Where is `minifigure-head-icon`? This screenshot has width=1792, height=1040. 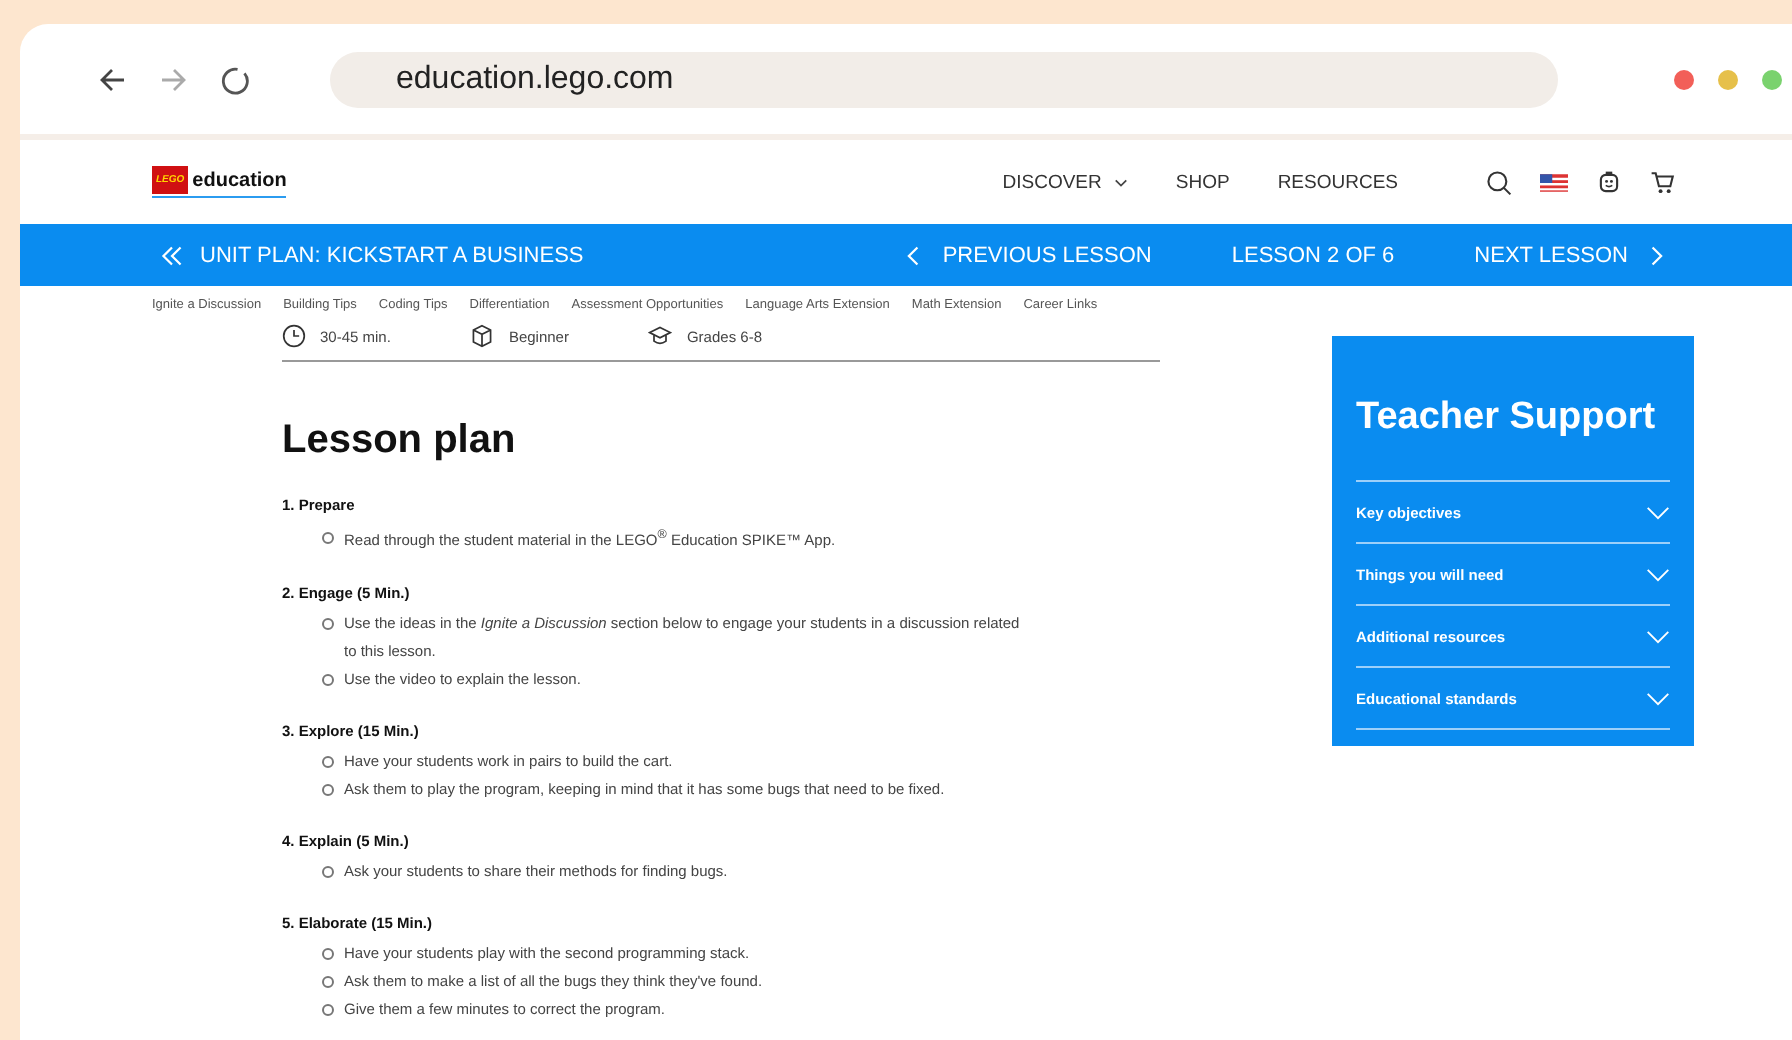
minifigure-head-icon is located at coordinates (1609, 182).